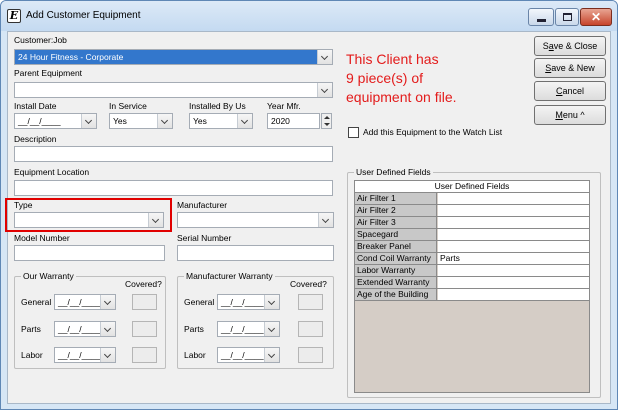 The width and height of the screenshot is (618, 410). I want to click on manufacturer-warranty-labor-date-value: __/__/____, so click(242, 355).